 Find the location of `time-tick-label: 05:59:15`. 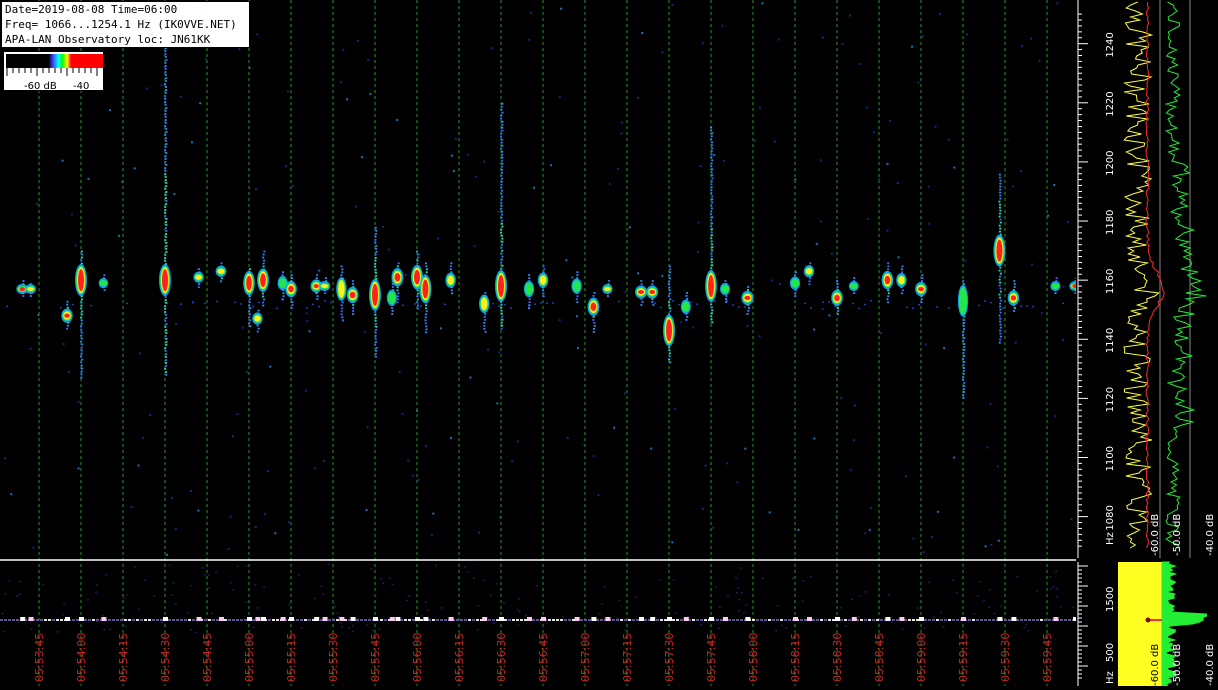

time-tick-label: 05:59:15 is located at coordinates (963, 657).